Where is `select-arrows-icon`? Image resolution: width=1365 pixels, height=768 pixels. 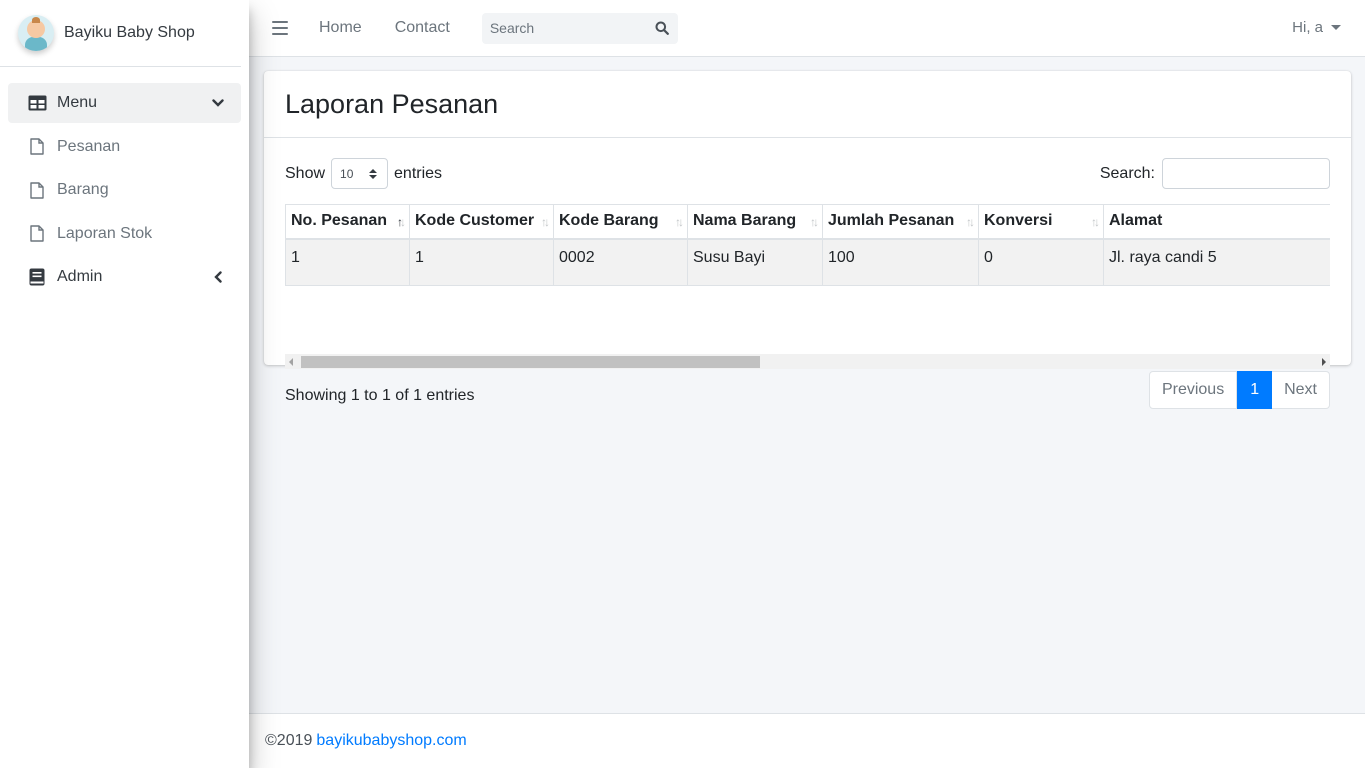 select-arrows-icon is located at coordinates (373, 173).